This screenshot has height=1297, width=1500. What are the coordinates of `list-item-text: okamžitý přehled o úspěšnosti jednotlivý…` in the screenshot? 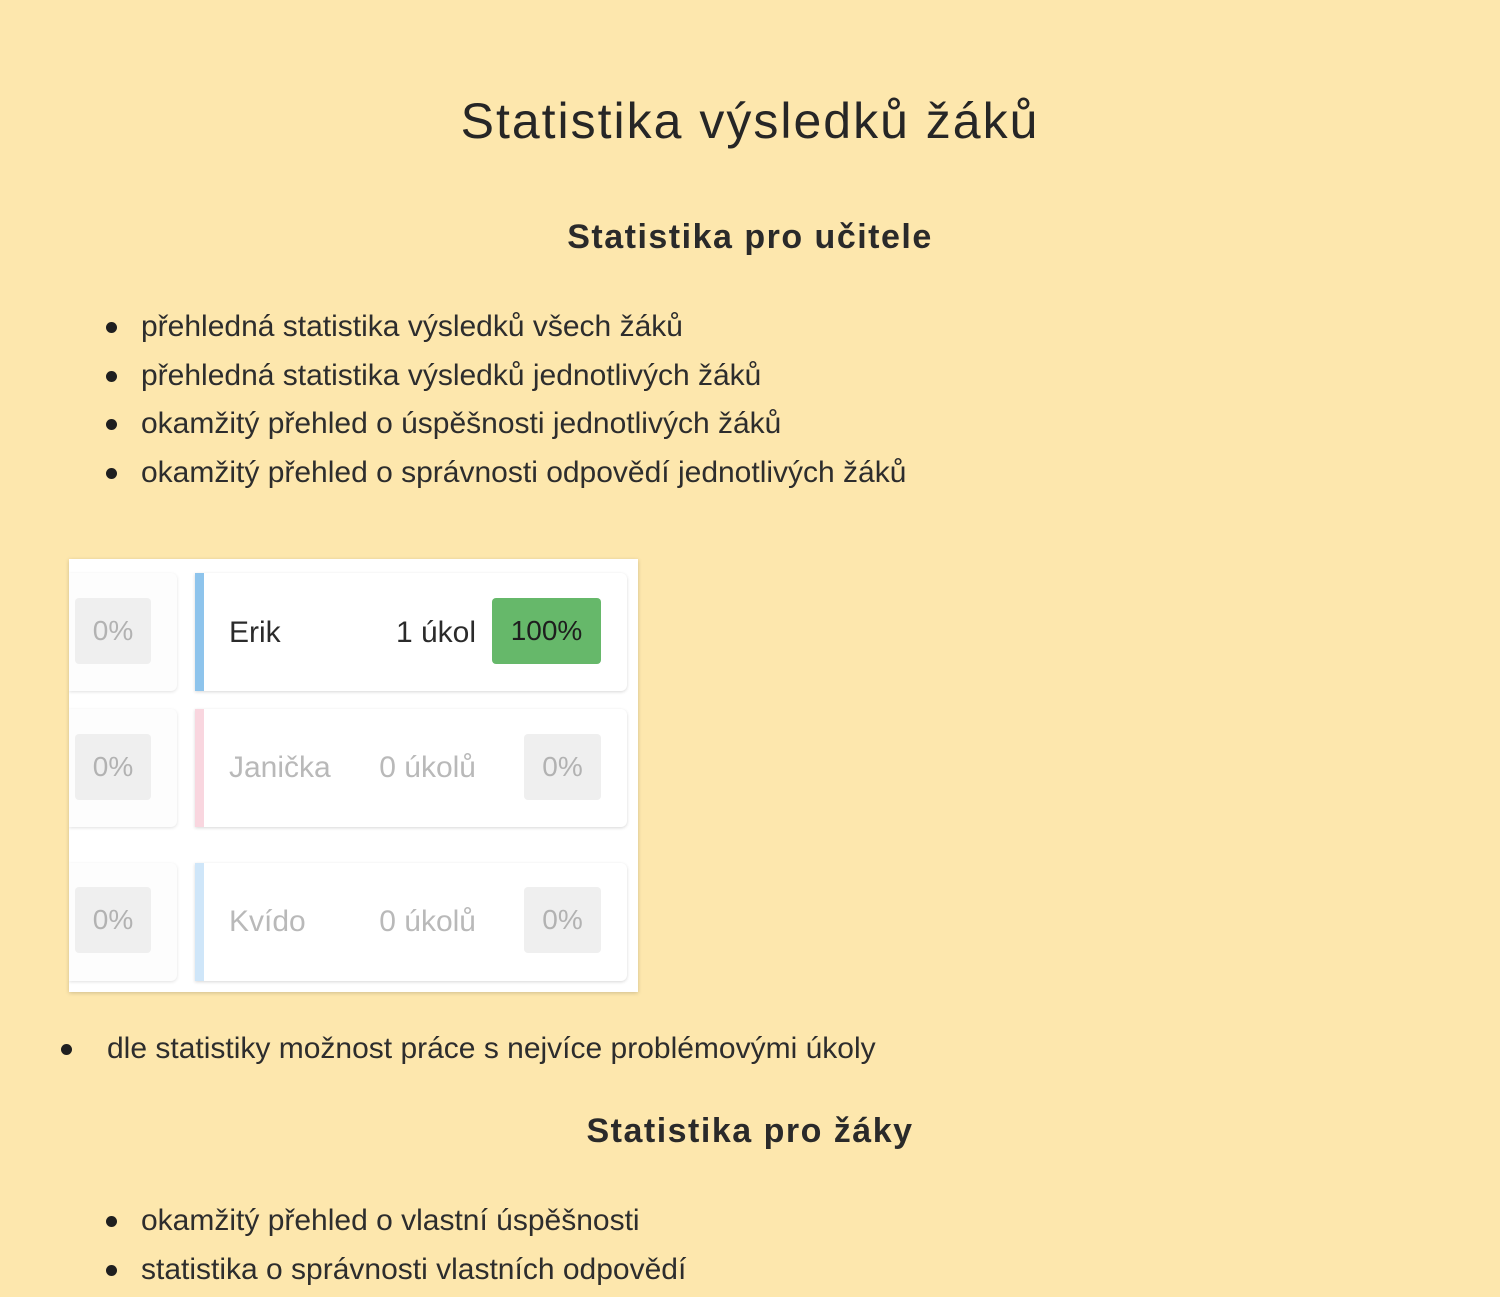 It's located at (461, 423).